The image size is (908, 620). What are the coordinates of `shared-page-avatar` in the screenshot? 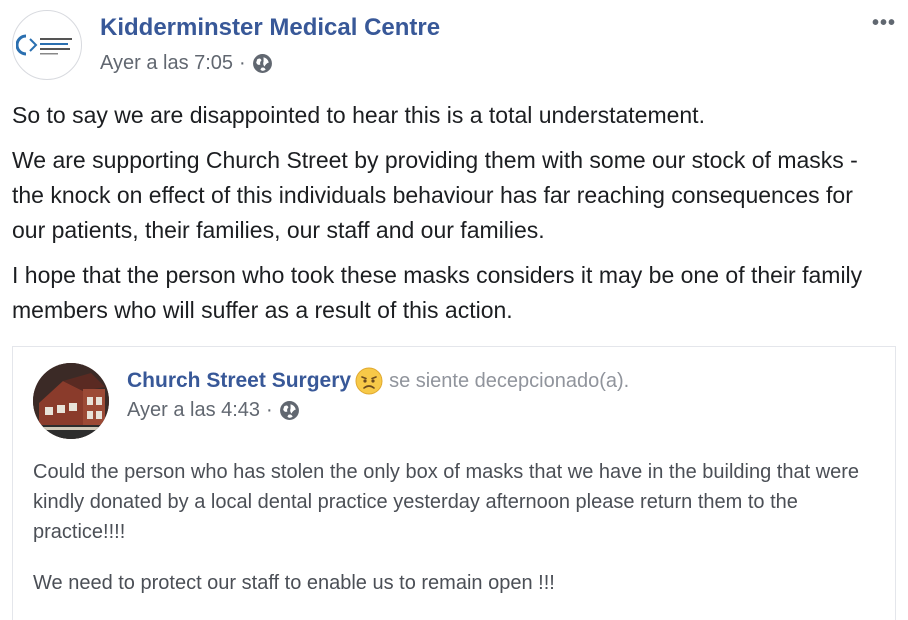 It's located at (71, 401).